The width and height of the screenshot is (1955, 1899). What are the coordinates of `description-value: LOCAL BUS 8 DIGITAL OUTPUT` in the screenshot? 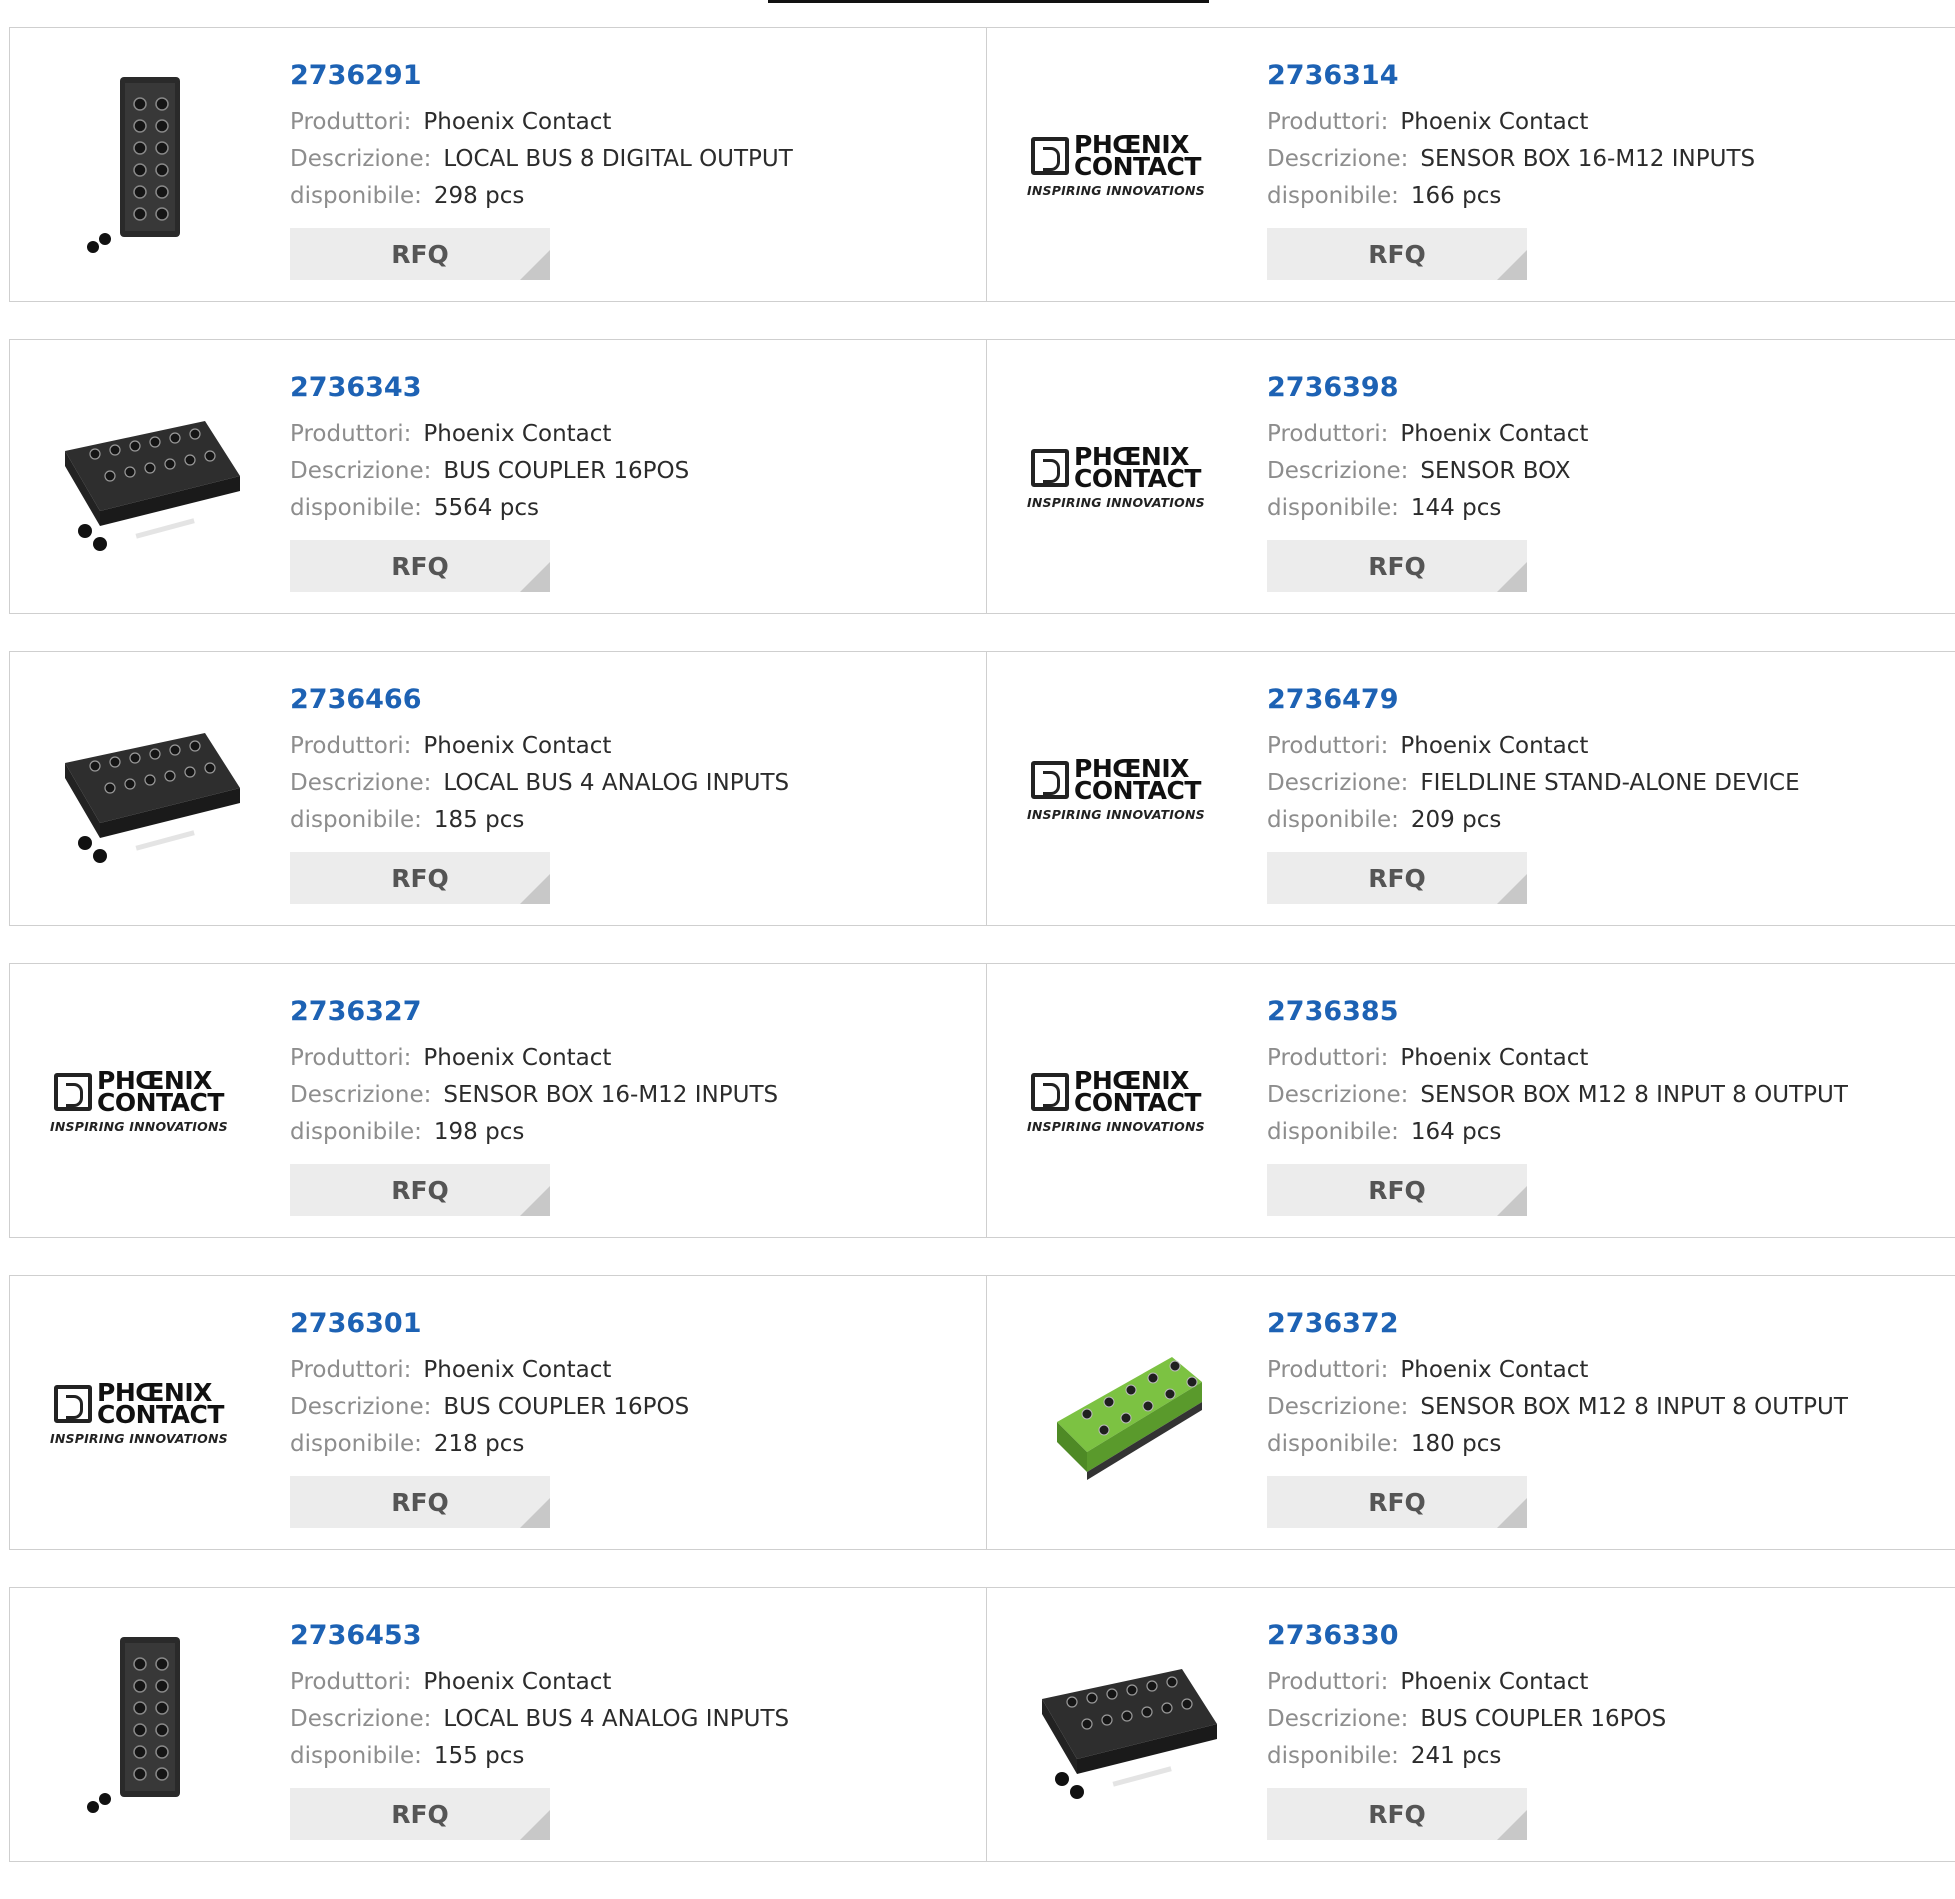 It's located at (618, 159).